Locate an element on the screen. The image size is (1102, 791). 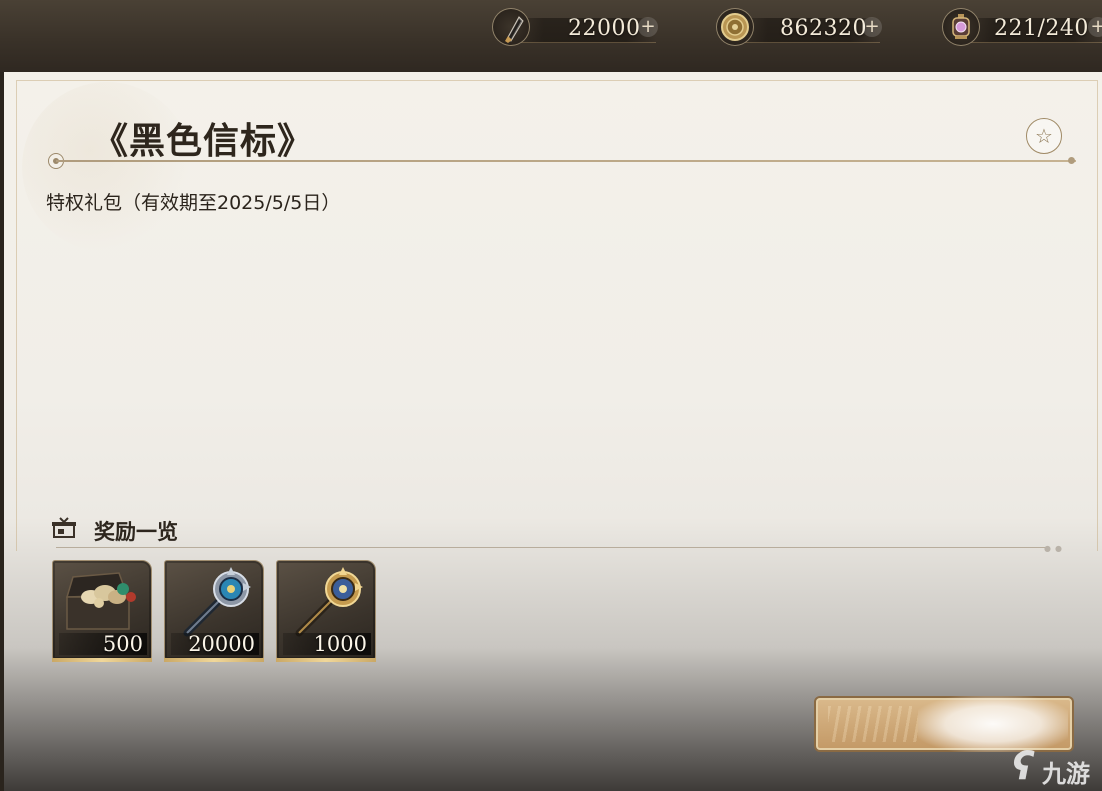
stamina-add-button: + is located at coordinates (1095, 27).